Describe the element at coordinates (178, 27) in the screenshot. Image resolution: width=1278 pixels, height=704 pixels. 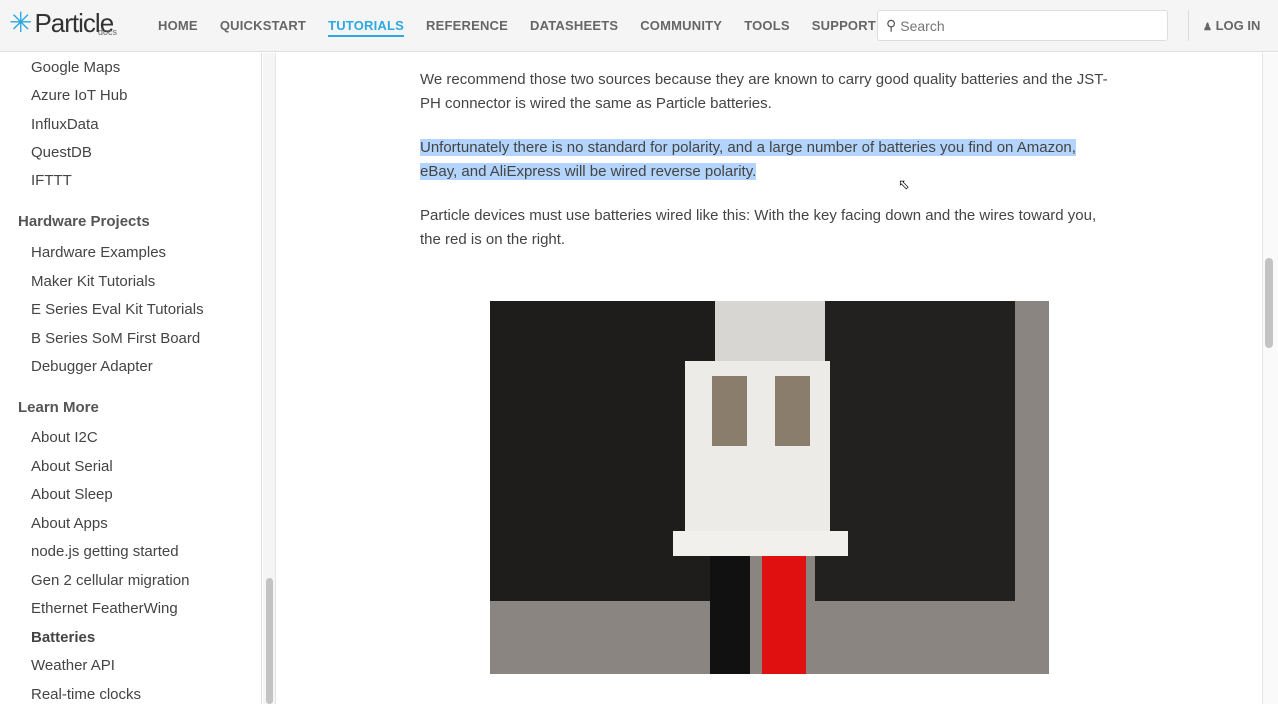
I see `nav-home: HOME` at that location.